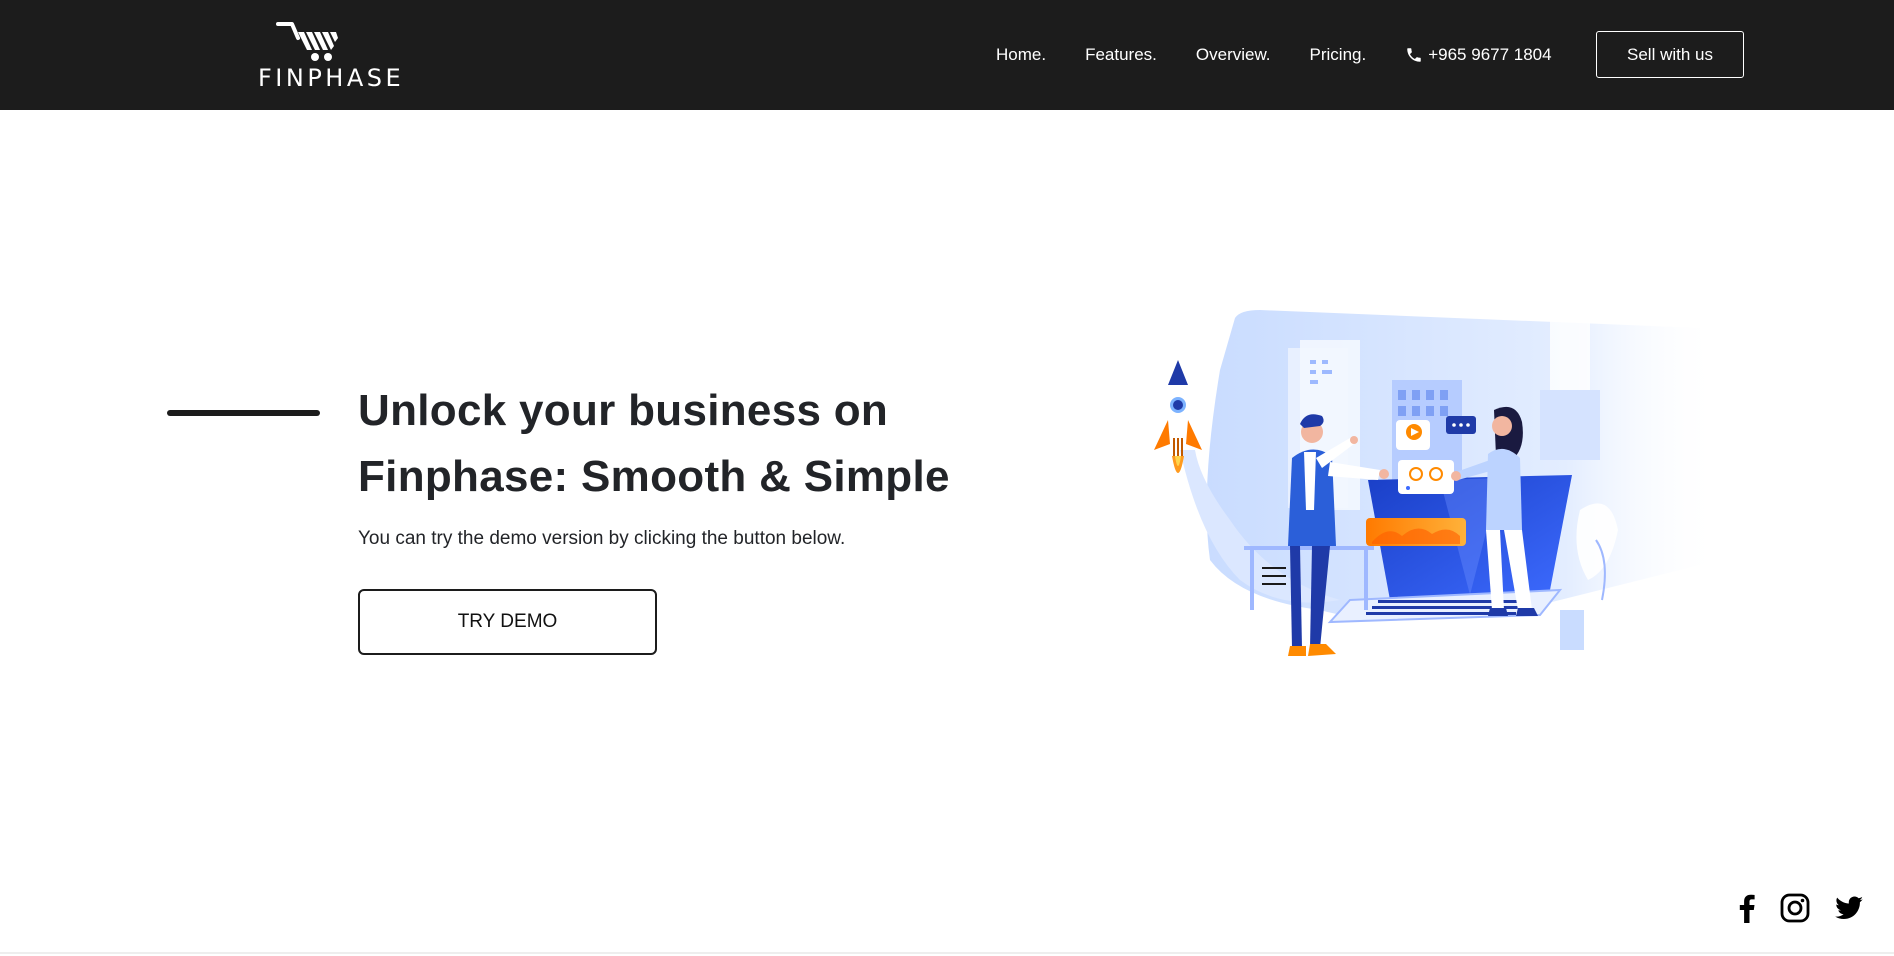  I want to click on phone-number: +965 9677 1804, so click(1490, 54).